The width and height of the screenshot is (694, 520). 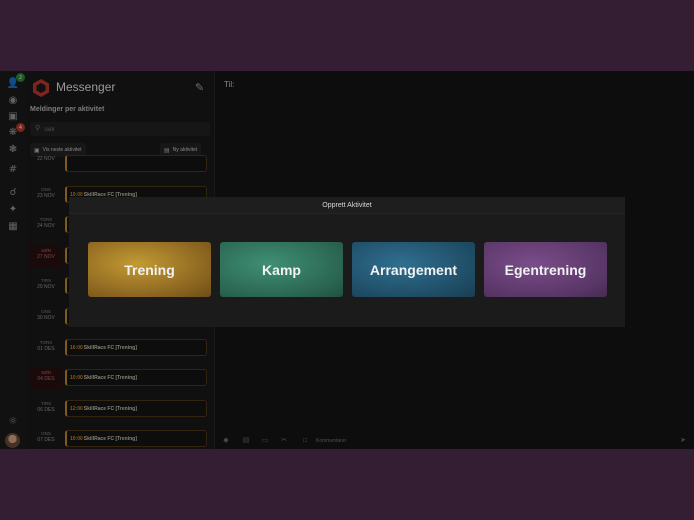 I want to click on activity-type-arrangement: Arrangement, so click(x=413, y=269).